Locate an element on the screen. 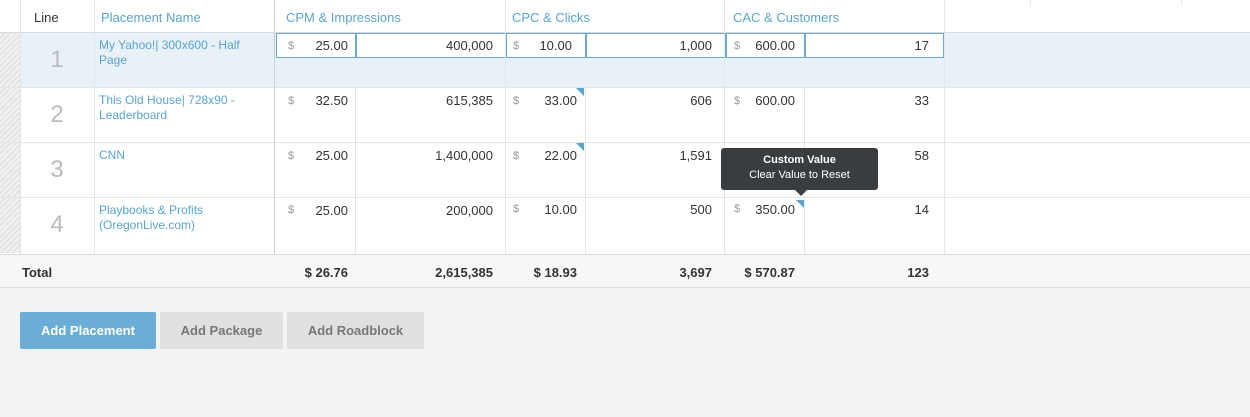 The image size is (1250, 417). cpm-value: 32.50 is located at coordinates (322, 100).